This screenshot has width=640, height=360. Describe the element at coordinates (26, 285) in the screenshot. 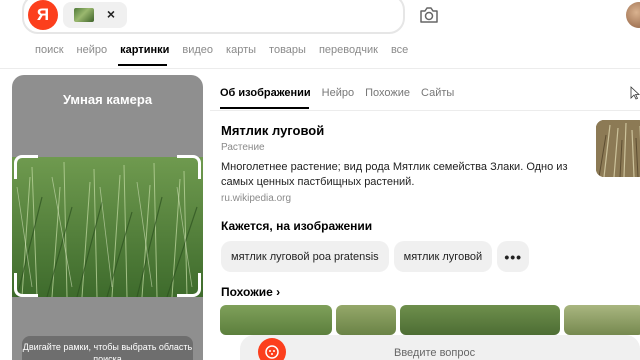

I see `crop-handle-bottom-left` at that location.